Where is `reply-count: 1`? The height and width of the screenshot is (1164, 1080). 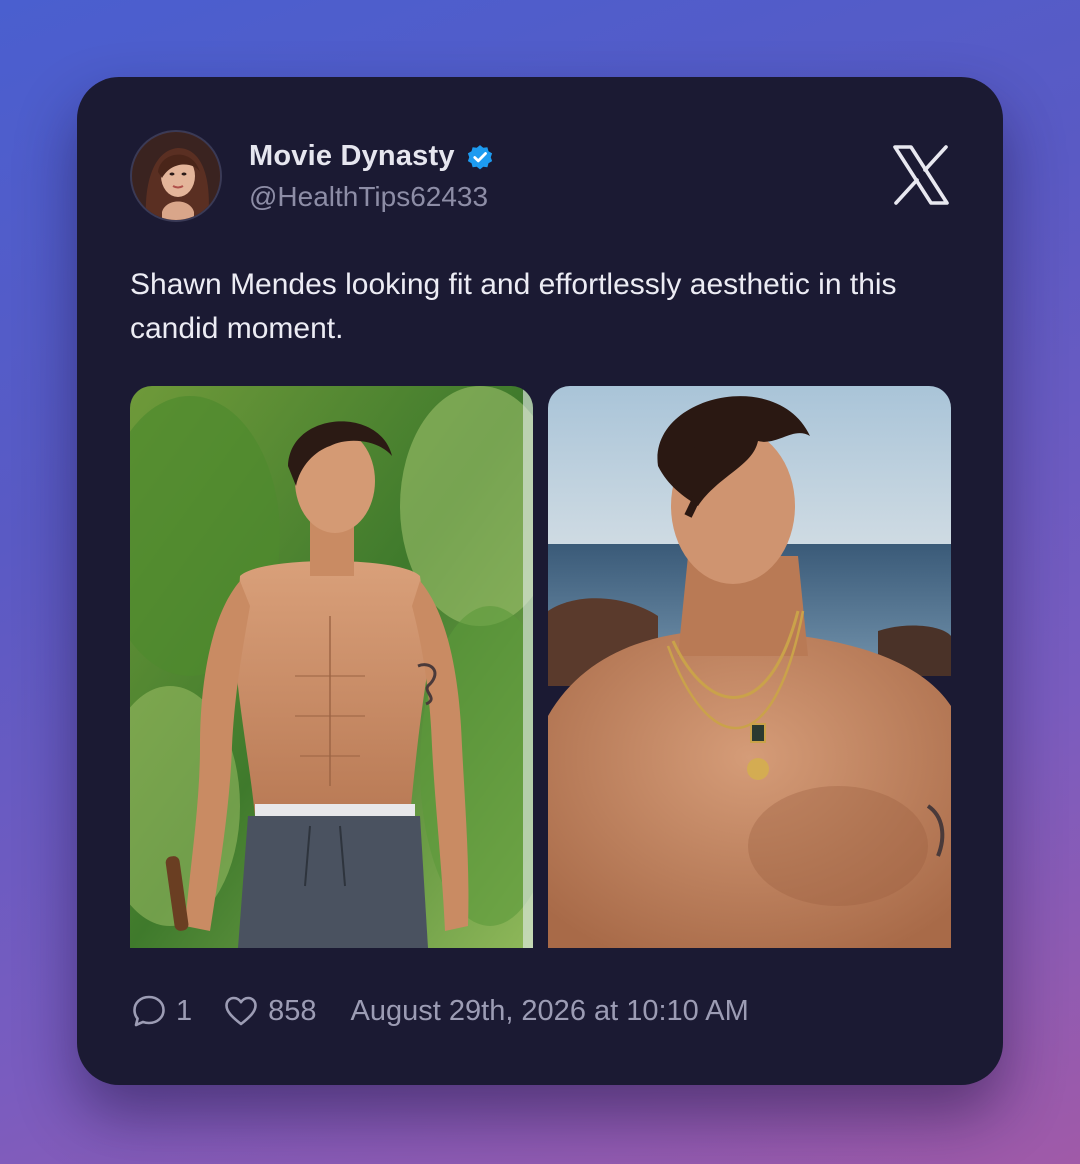 reply-count: 1 is located at coordinates (184, 1010).